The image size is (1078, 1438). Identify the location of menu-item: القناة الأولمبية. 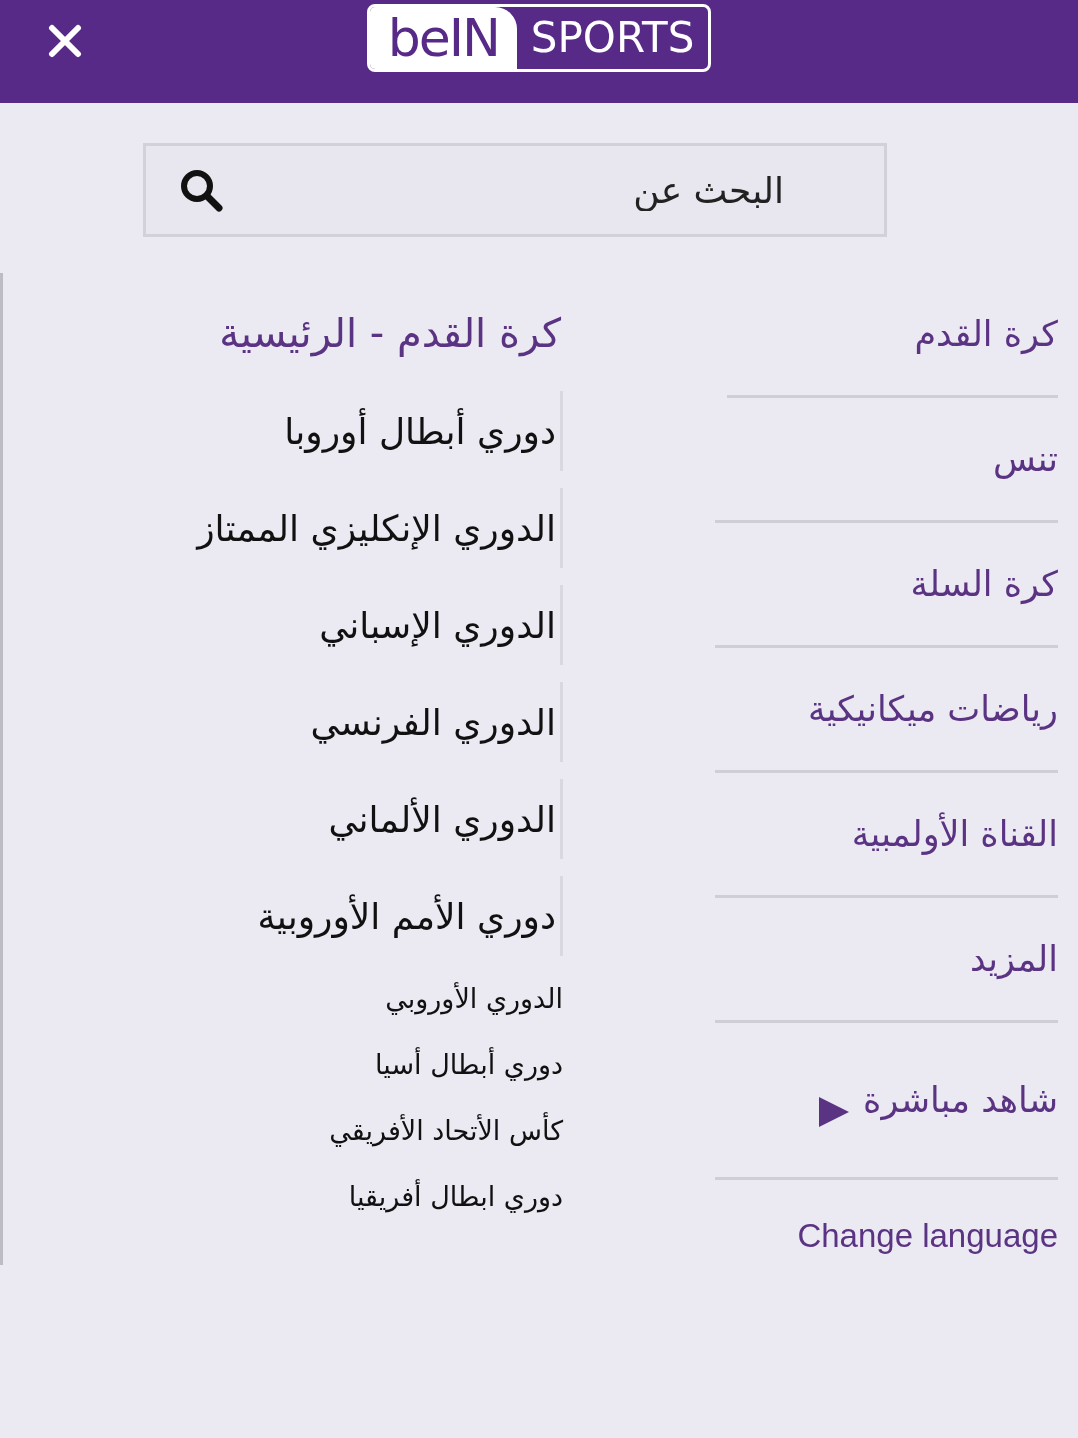
(954, 834).